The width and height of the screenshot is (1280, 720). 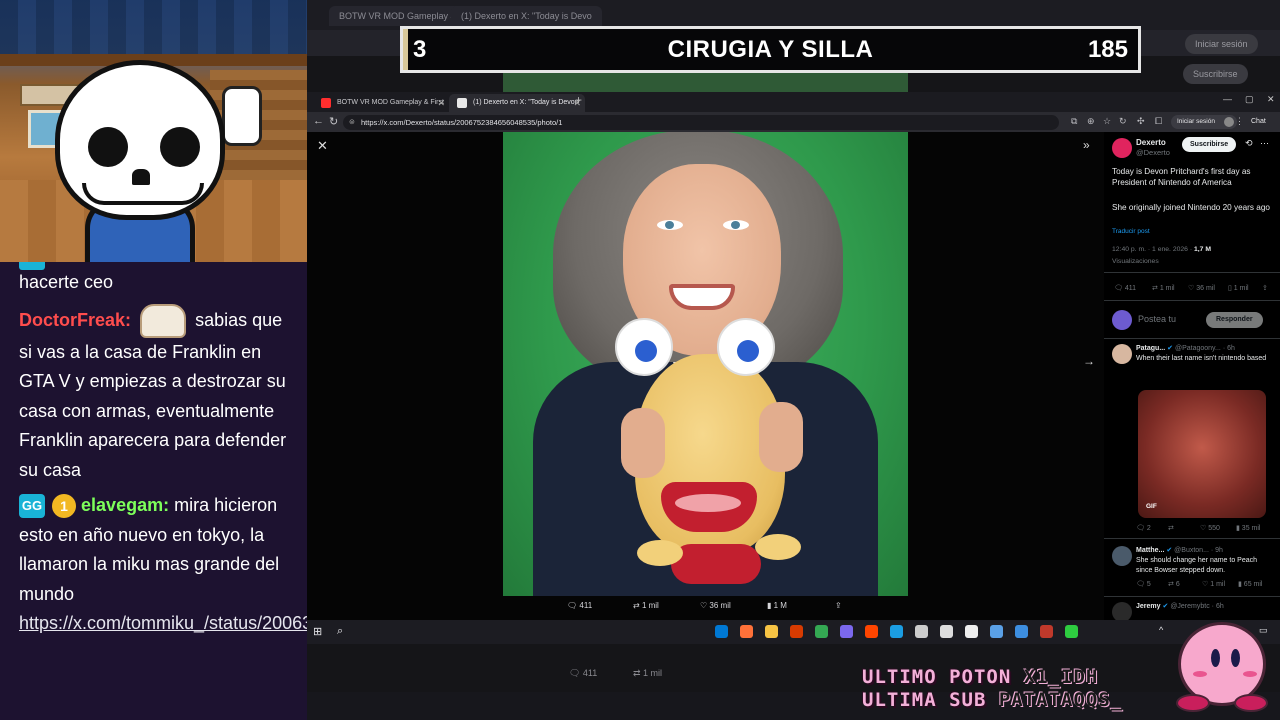 I want to click on zoom-icon: ⊕, so click(x=1091, y=121).